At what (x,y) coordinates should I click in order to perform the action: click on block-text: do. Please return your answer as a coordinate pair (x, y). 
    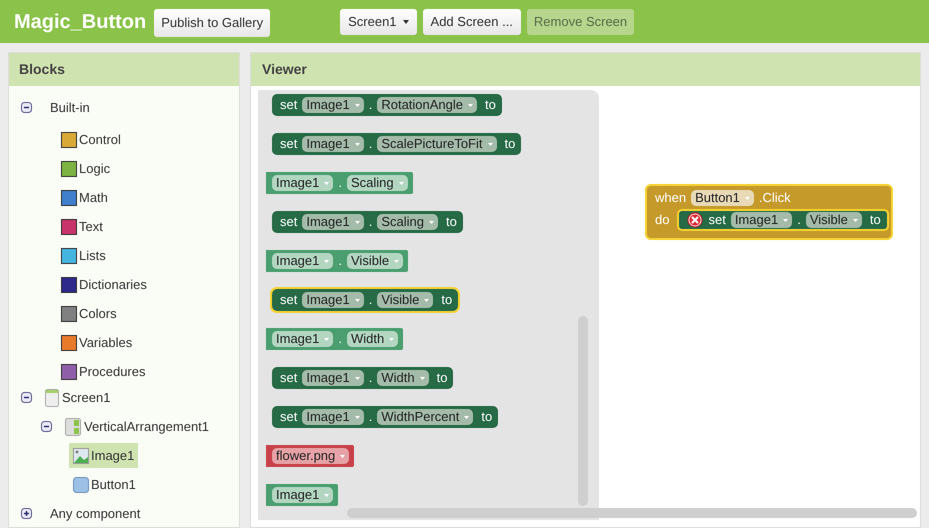
    Looking at the image, I should click on (662, 220).